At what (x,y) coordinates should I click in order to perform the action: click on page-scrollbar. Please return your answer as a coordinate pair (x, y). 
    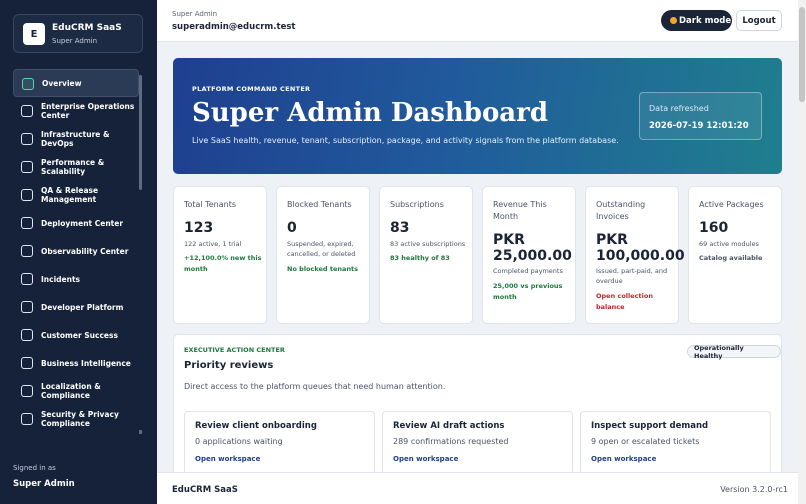
    Looking at the image, I should click on (802, 252).